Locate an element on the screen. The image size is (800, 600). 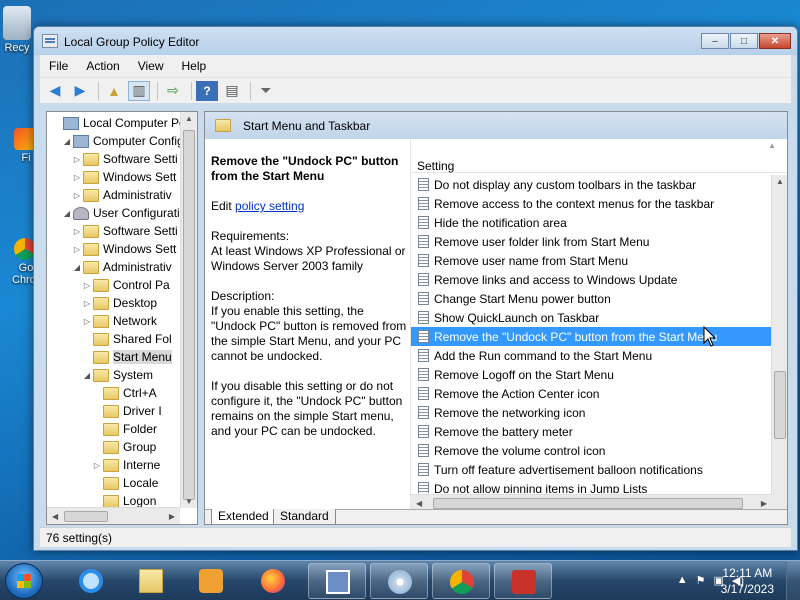
setting-row: Add the Run command to the Start Menu is located at coordinates (591, 355).